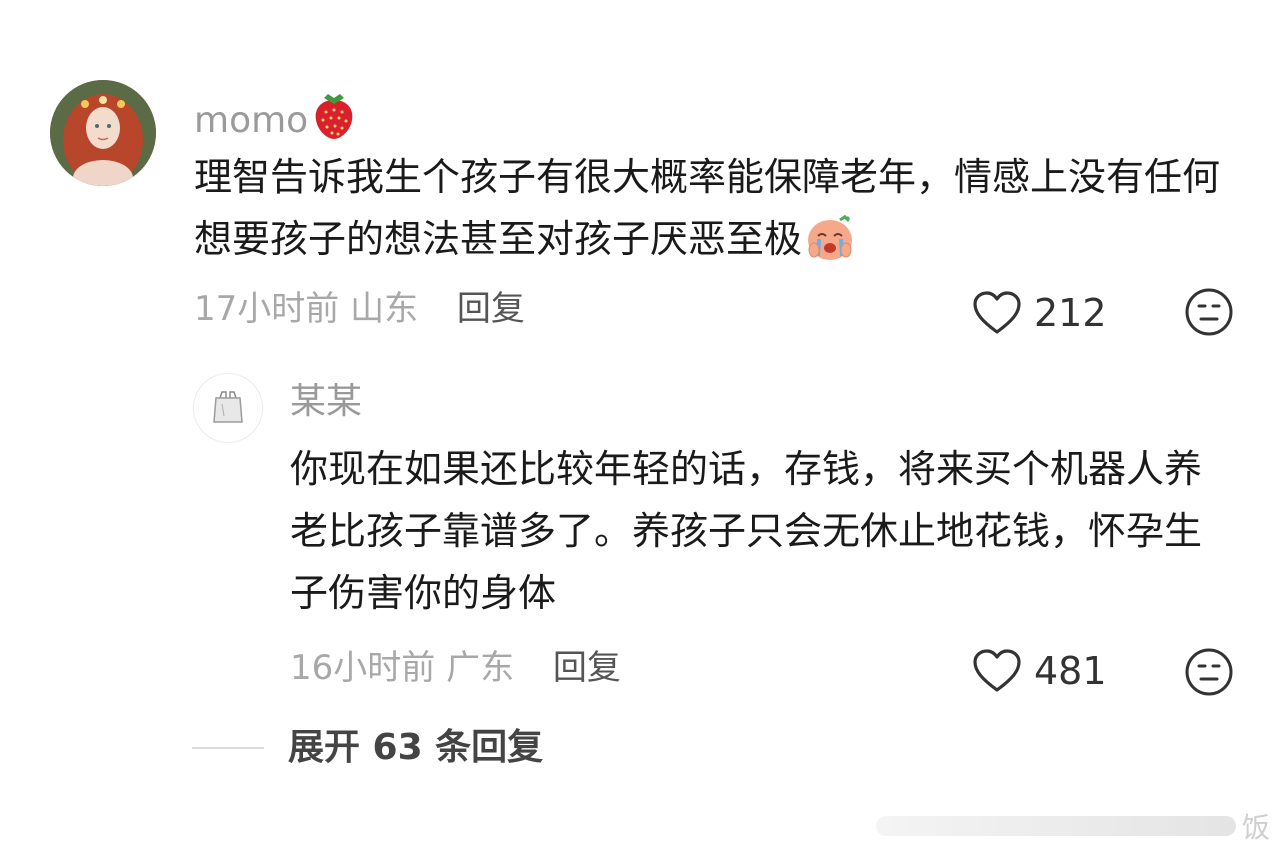 This screenshot has width=1284, height=853. What do you see at coordinates (1070, 313) in the screenshot?
I see `like-count: 212` at bounding box center [1070, 313].